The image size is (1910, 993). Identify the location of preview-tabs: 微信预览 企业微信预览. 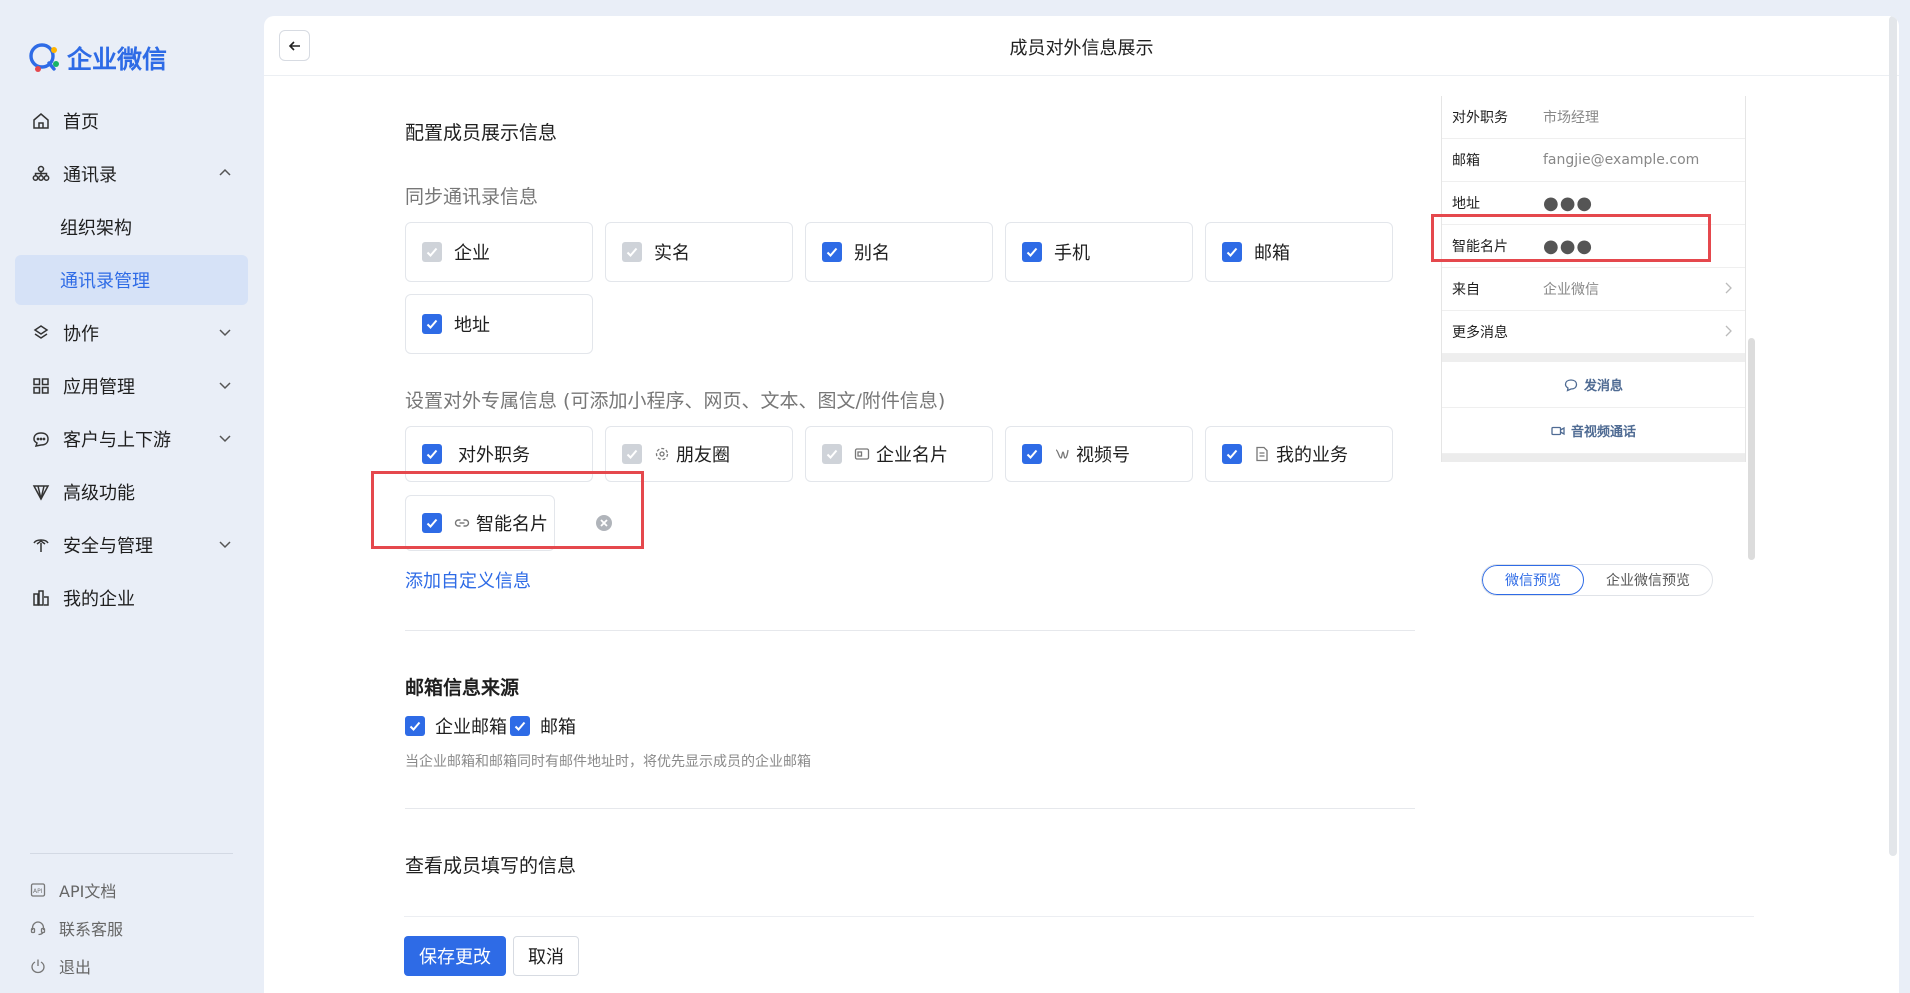
(1597, 580).